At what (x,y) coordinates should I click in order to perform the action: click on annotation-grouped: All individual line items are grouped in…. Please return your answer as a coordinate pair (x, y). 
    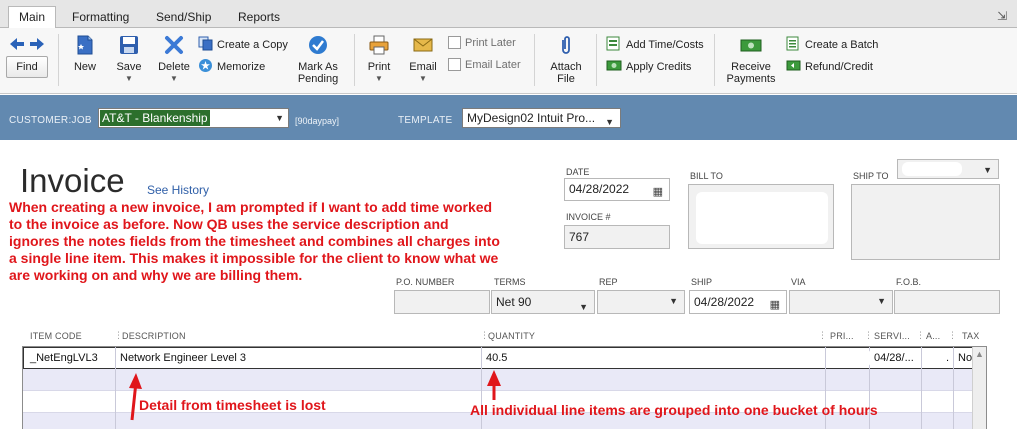
    Looking at the image, I should click on (674, 410).